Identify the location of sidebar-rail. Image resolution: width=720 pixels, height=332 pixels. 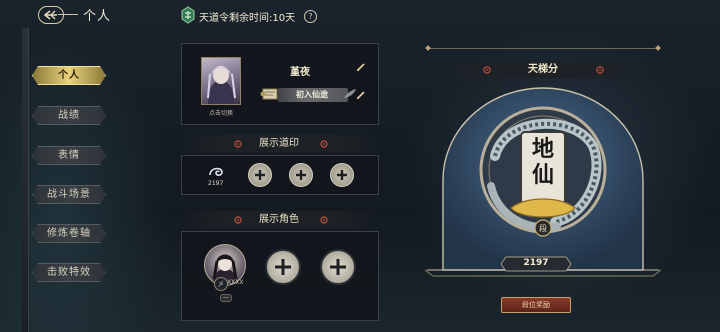
(25, 180).